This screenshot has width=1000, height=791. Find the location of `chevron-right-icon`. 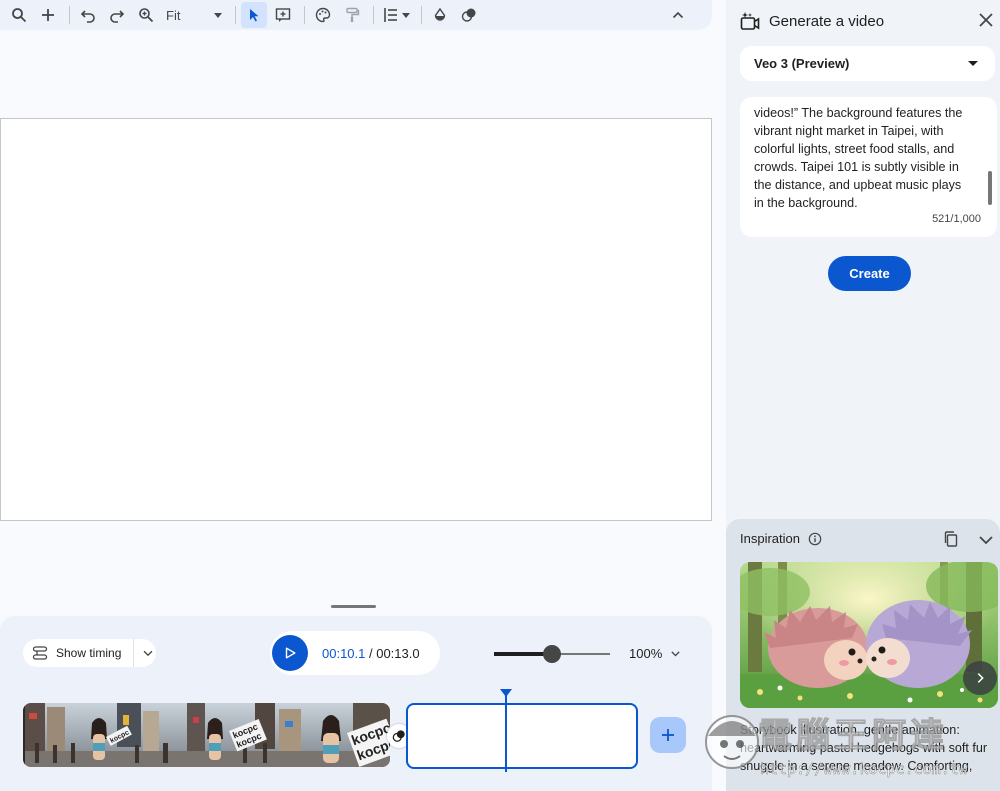

chevron-right-icon is located at coordinates (980, 678).